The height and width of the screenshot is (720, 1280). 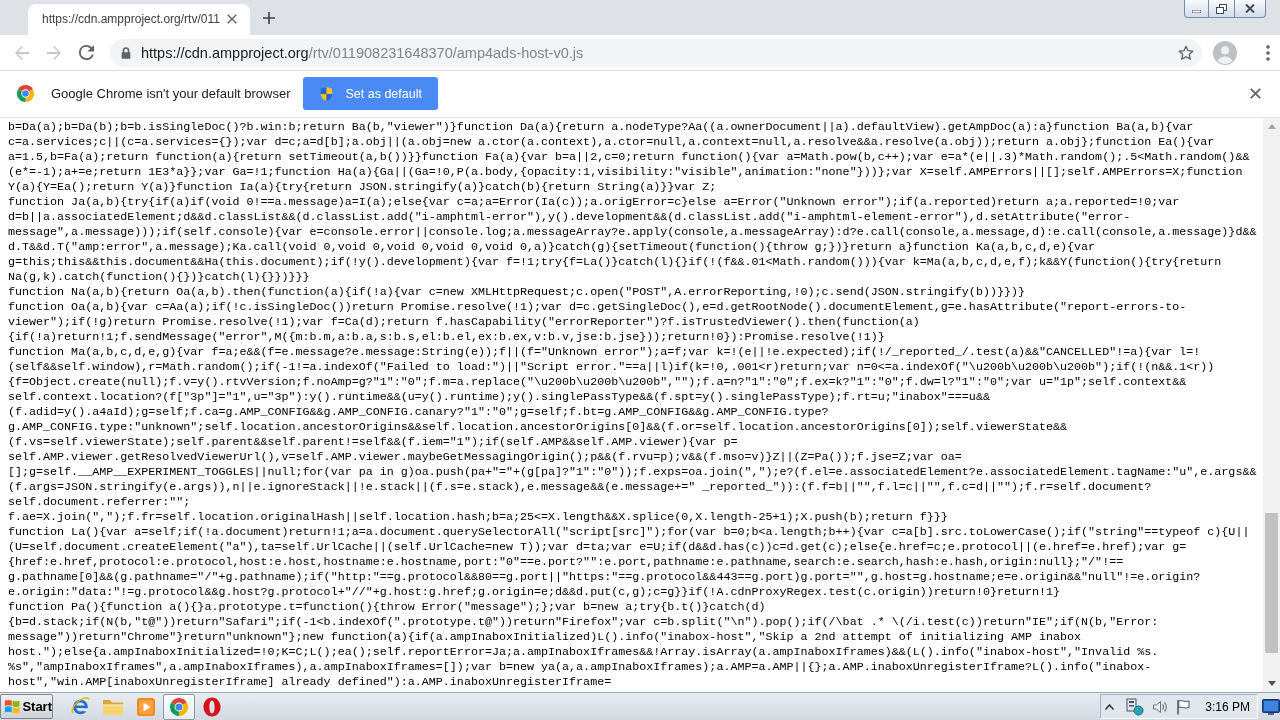 I want to click on code-line: Na(g,k).catch(function(){})}catch(l){}})}}}, so click(x=159, y=277).